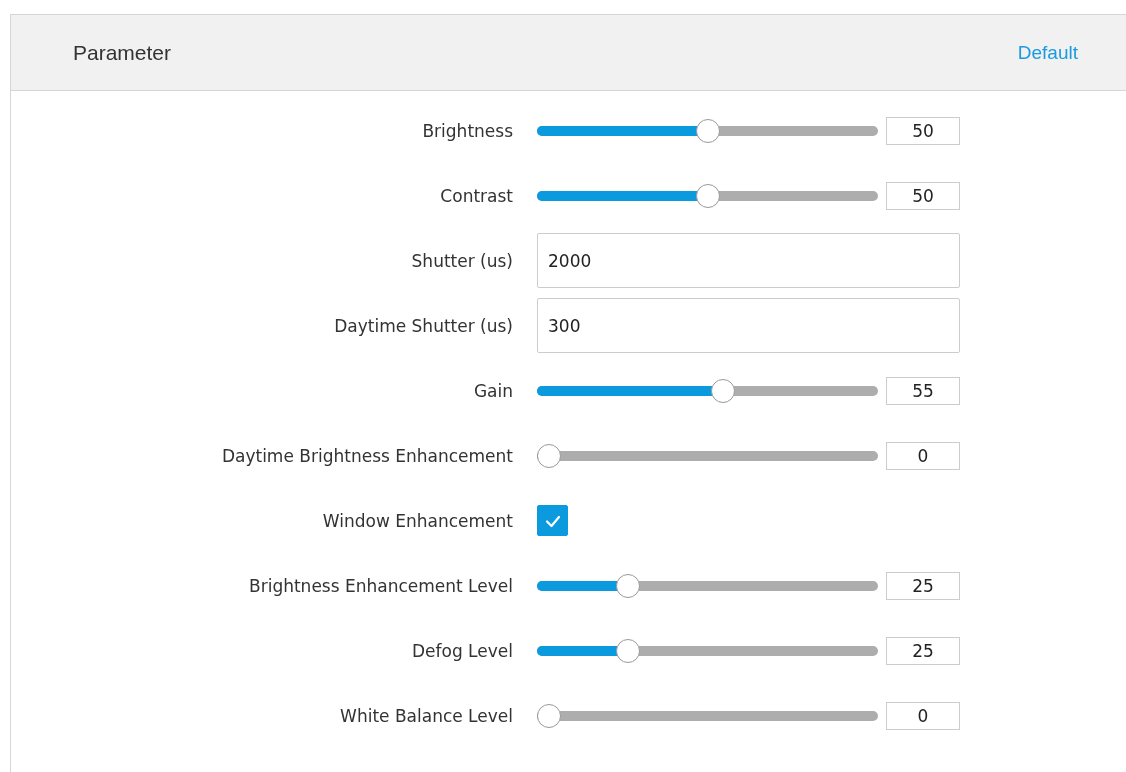 Image resolution: width=1126 pixels, height=772 pixels. I want to click on field-label: Contrast, so click(476, 195).